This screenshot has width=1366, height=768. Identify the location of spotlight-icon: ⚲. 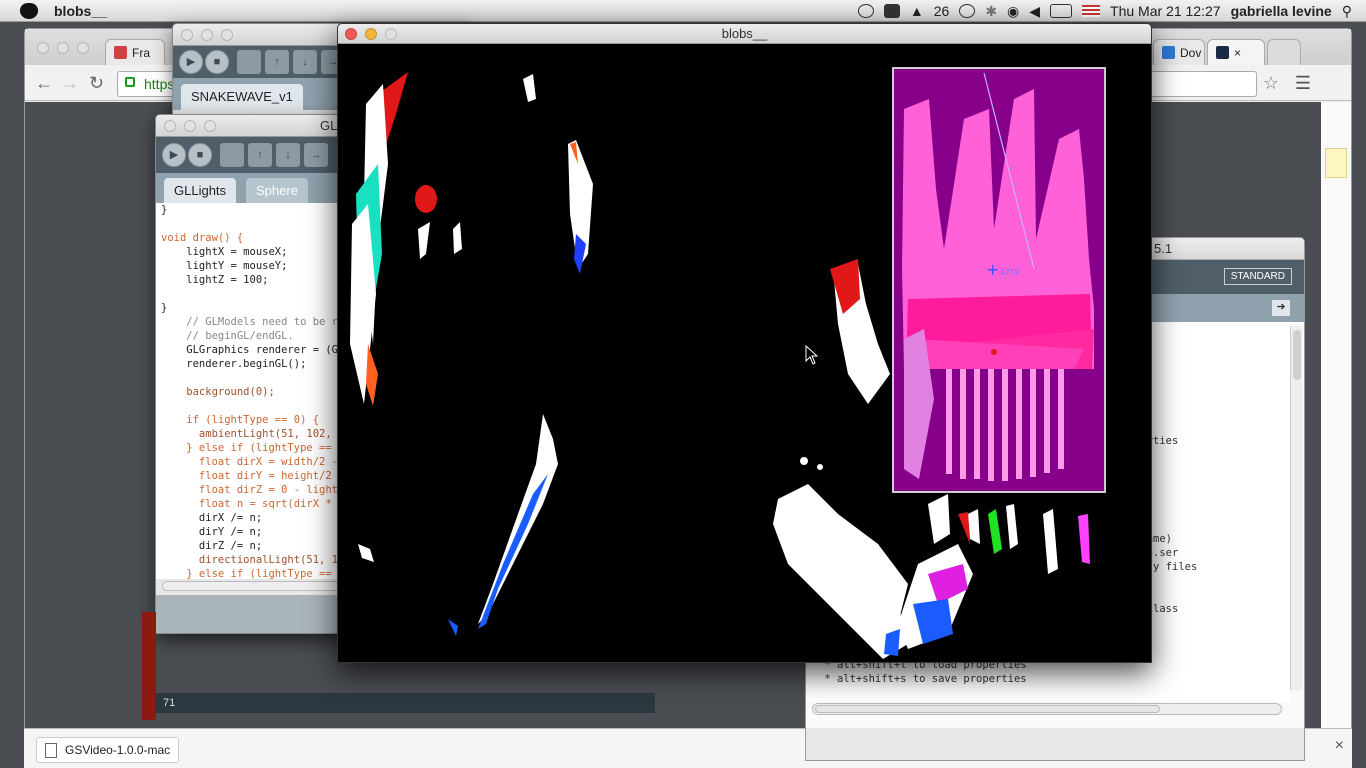
(1347, 11).